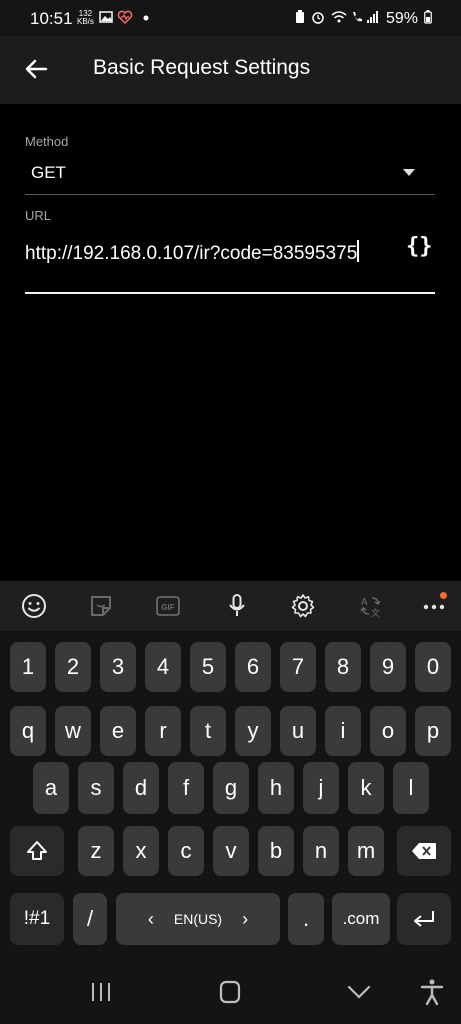 This screenshot has width=461, height=1024. Describe the element at coordinates (186, 788) in the screenshot. I see `key-f: f` at that location.